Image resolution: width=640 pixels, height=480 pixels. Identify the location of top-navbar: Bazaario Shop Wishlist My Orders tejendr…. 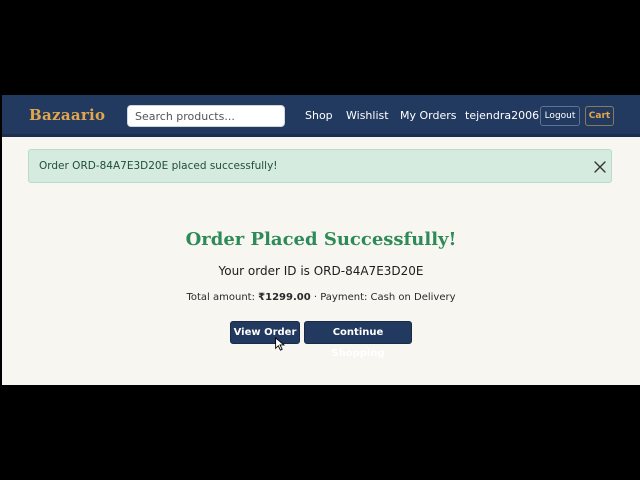
(321, 116).